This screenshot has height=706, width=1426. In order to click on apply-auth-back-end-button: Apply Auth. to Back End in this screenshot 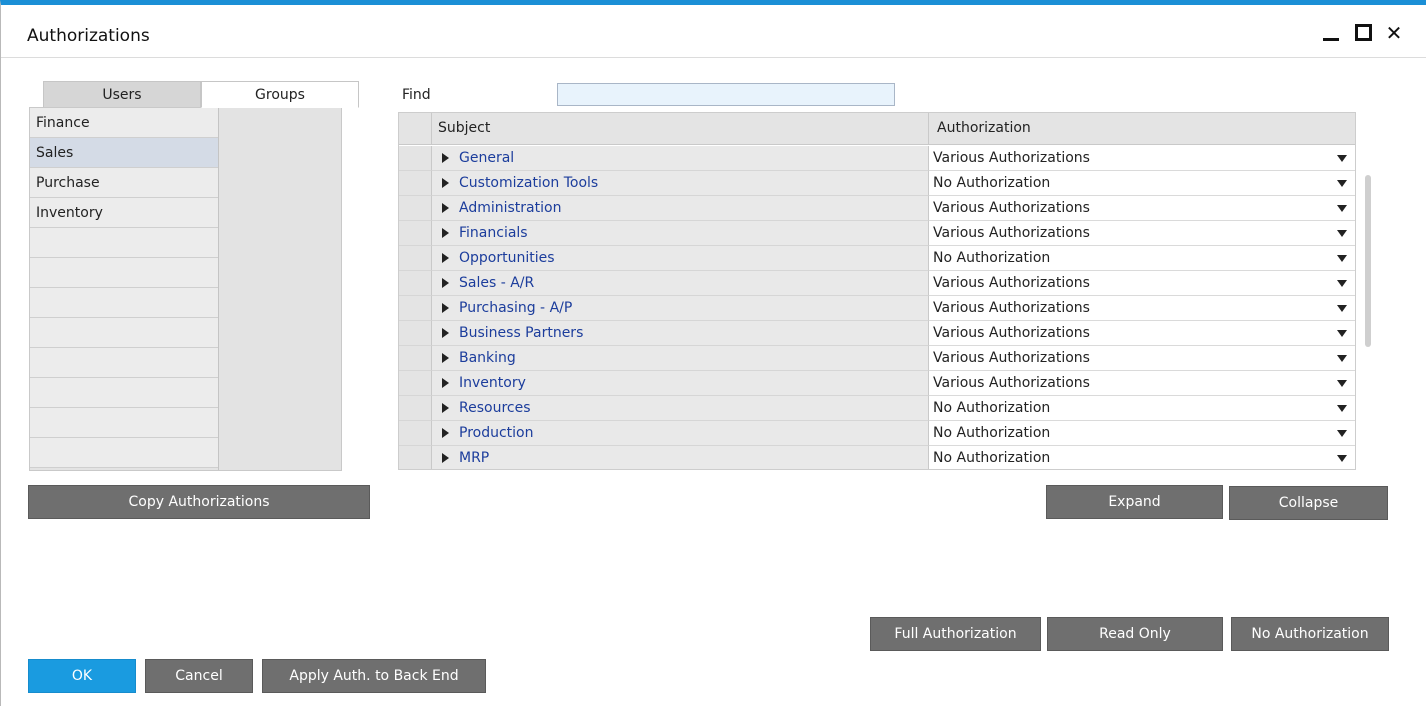, I will do `click(374, 676)`.